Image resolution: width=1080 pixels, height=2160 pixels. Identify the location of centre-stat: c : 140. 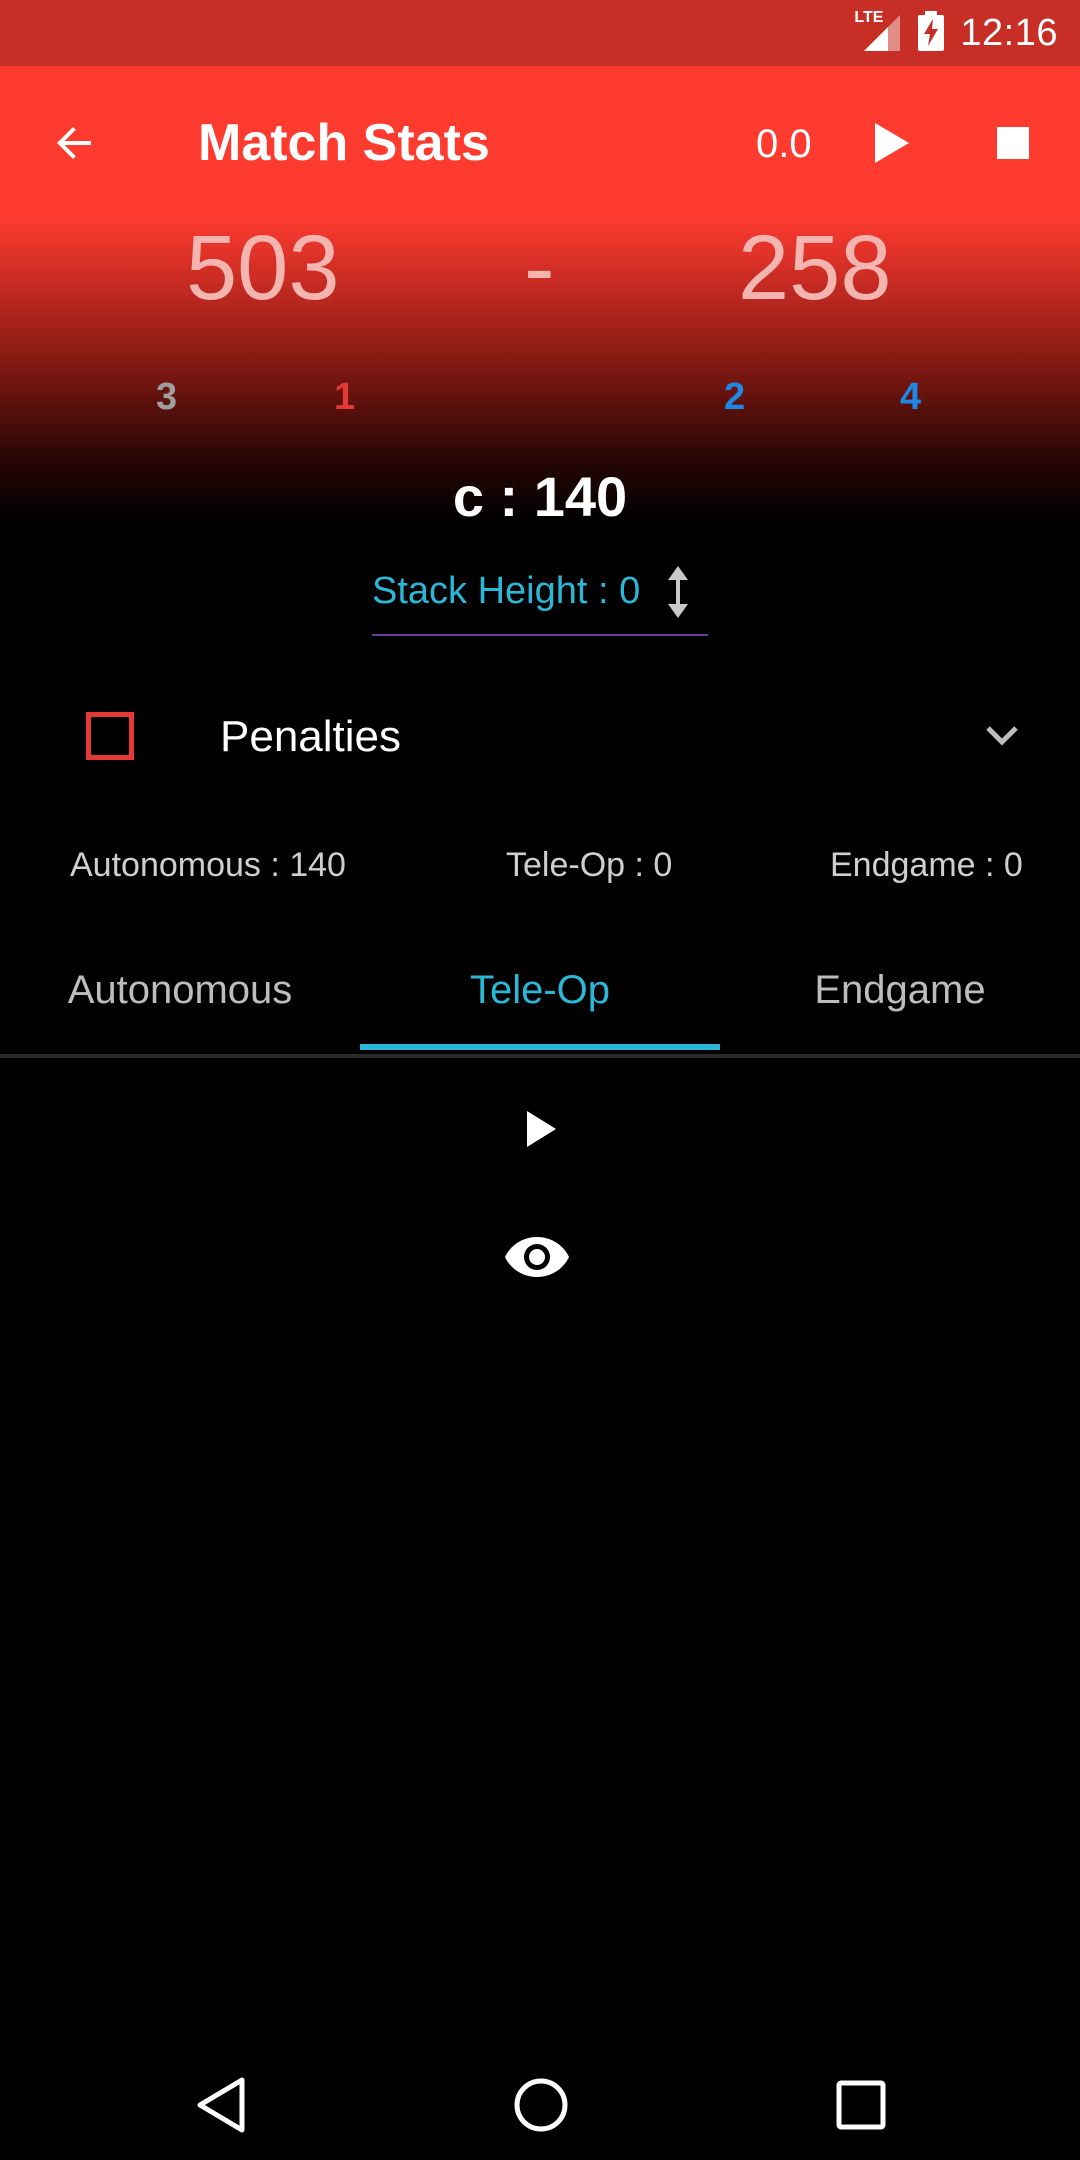
(540, 496).